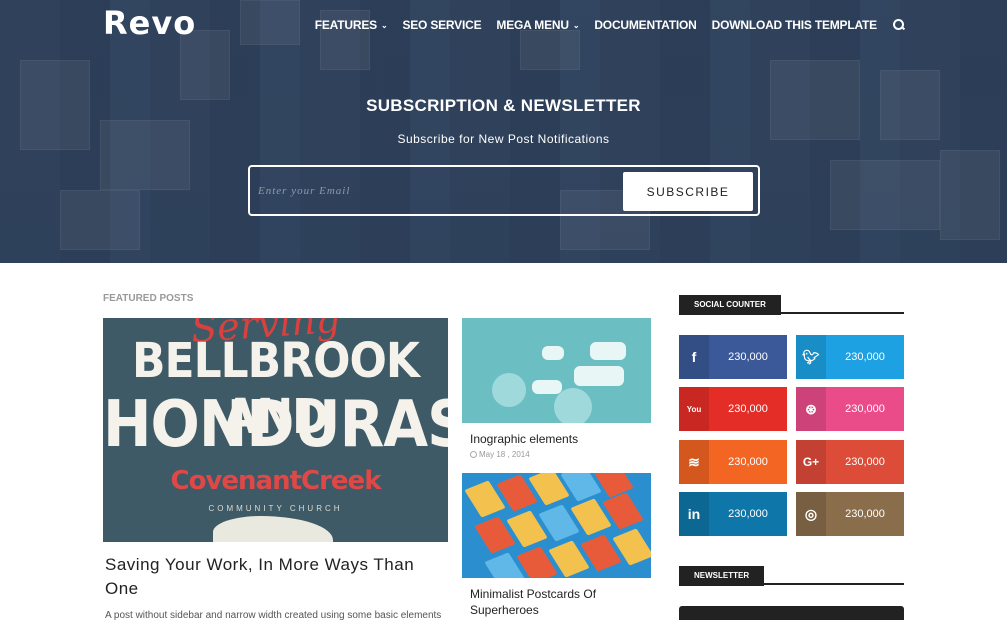 The height and width of the screenshot is (620, 1007). I want to click on side-post: Inographic elements May 18 , 2014, so click(556, 388).